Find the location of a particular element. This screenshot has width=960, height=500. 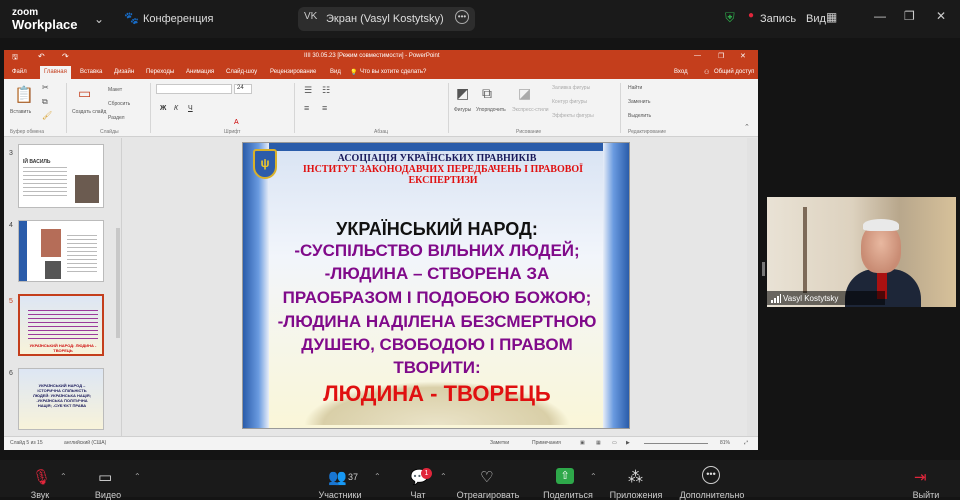

tab-review: Рецензирование is located at coordinates (293, 72).